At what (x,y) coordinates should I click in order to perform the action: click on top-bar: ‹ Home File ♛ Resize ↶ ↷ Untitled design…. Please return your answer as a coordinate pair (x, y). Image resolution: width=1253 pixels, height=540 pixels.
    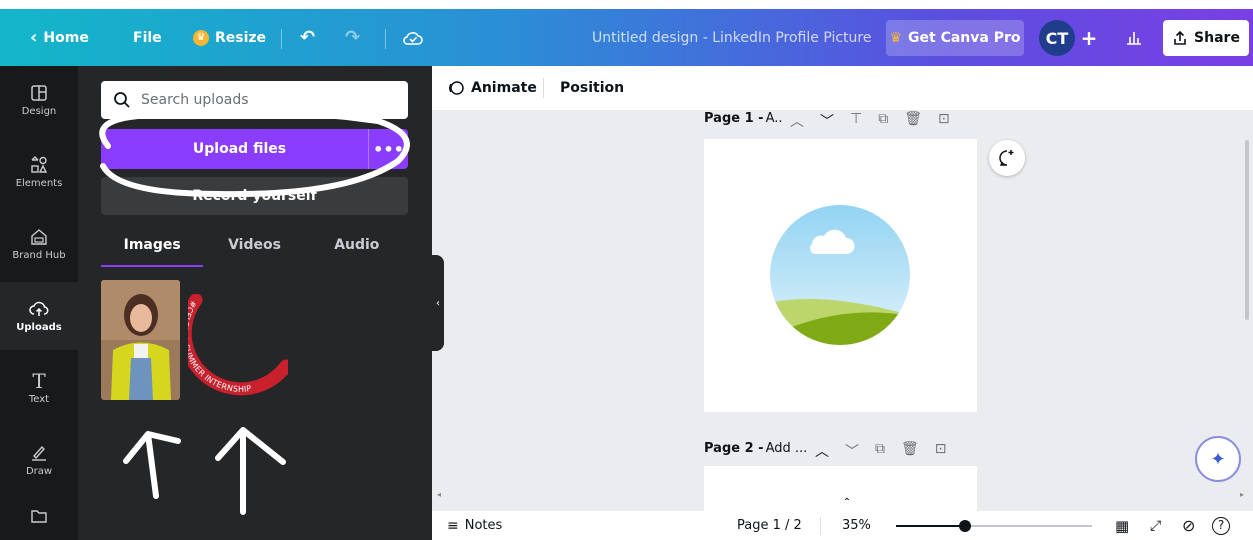
    Looking at the image, I should click on (626, 37).